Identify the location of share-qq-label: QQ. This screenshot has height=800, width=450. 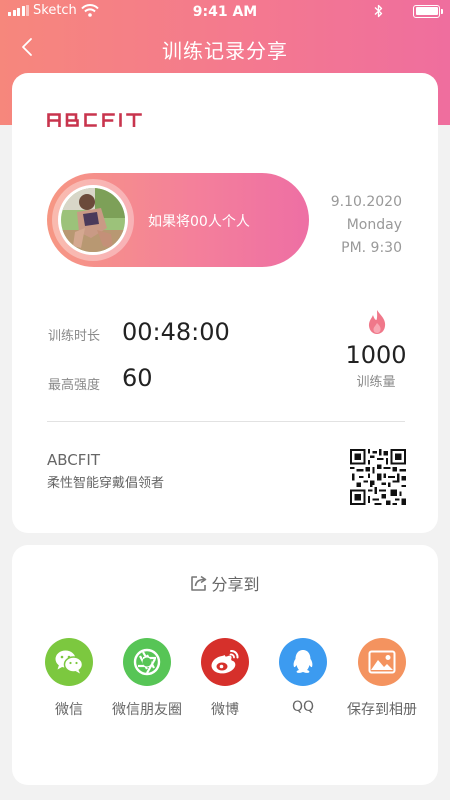
(303, 707).